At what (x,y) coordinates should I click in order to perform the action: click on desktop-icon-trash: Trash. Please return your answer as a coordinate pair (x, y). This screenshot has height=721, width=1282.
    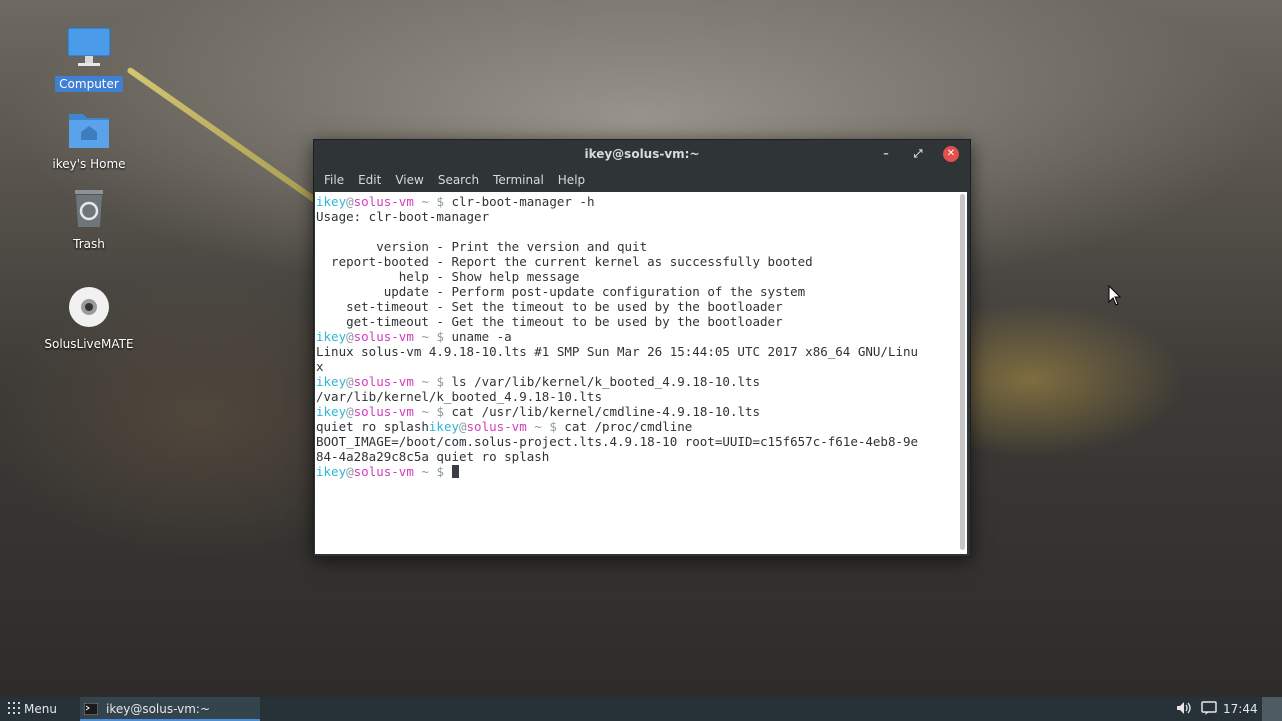
    Looking at the image, I should click on (89, 219).